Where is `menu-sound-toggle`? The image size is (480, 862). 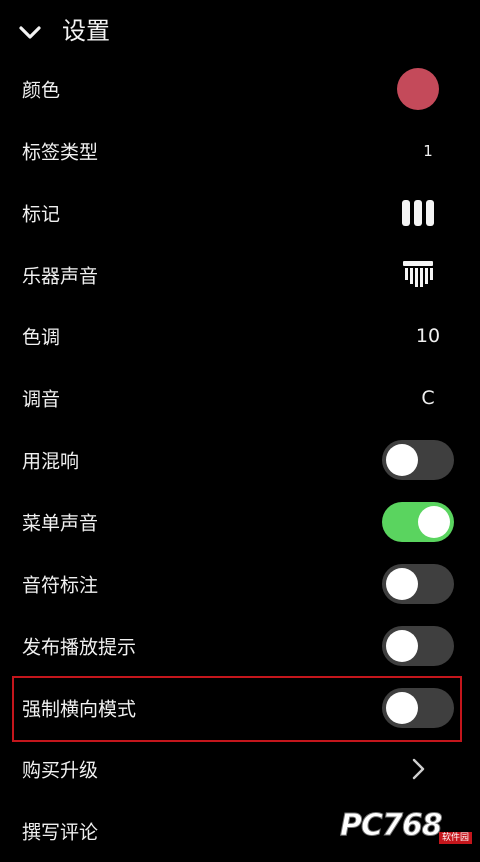 menu-sound-toggle is located at coordinates (418, 522).